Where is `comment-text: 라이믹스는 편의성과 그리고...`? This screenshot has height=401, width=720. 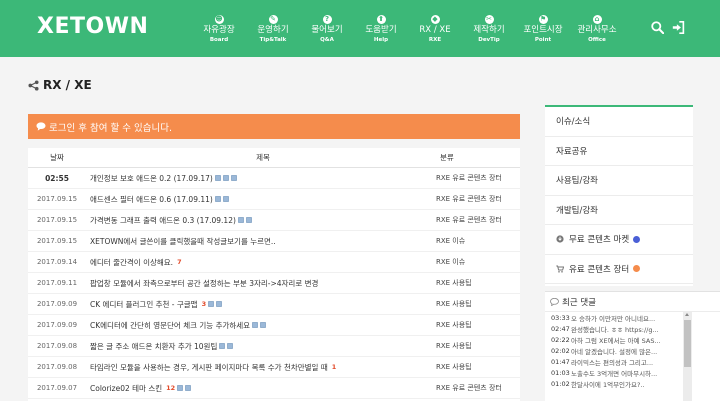
comment-text: 라이믹스는 편의성과 그리고... is located at coordinates (645, 362).